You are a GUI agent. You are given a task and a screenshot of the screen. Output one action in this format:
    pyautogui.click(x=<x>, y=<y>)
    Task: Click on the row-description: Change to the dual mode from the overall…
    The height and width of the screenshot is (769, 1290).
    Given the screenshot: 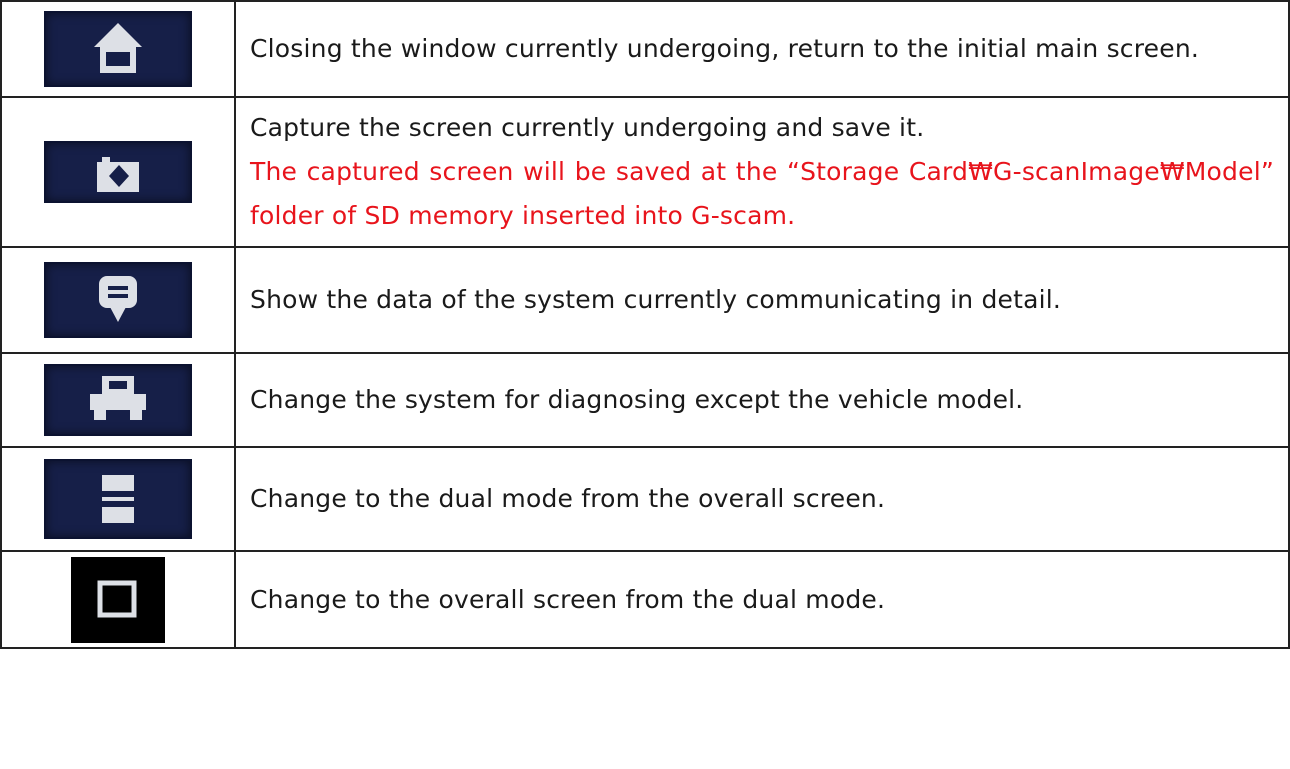 What is the action you would take?
    pyautogui.click(x=762, y=499)
    